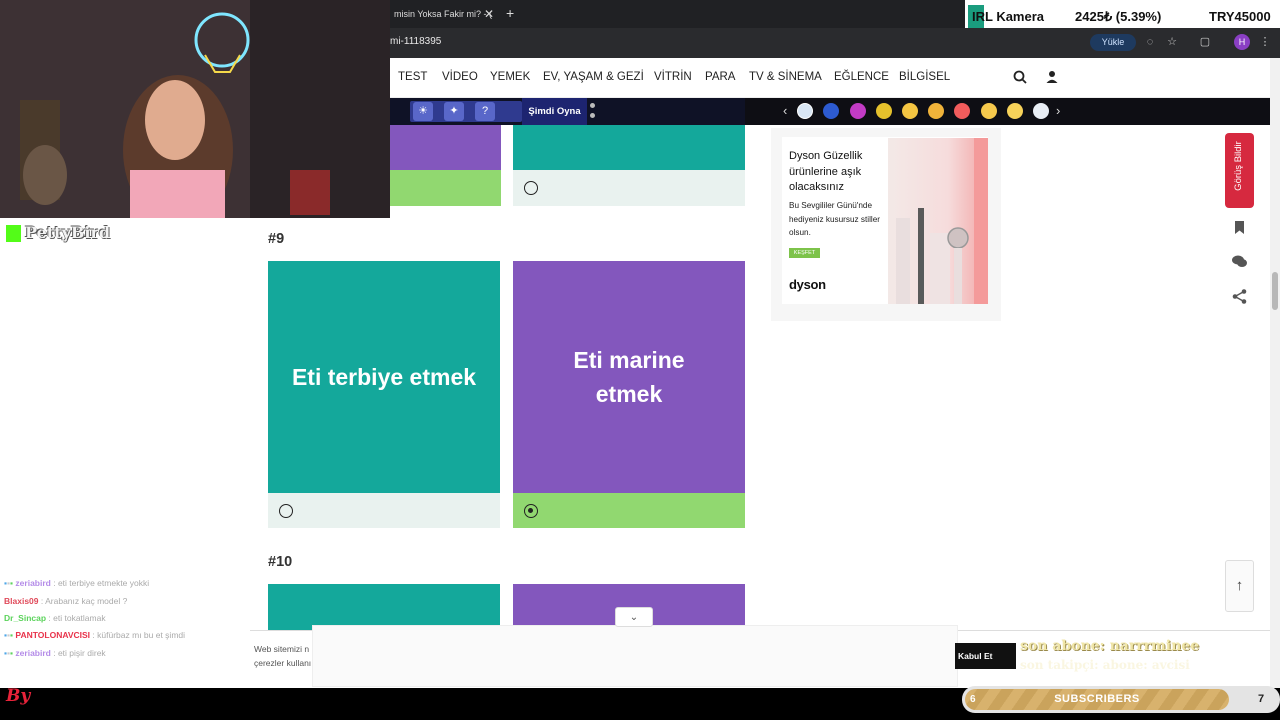 The height and width of the screenshot is (720, 1280). I want to click on page-scrollbar, so click(1275, 373).